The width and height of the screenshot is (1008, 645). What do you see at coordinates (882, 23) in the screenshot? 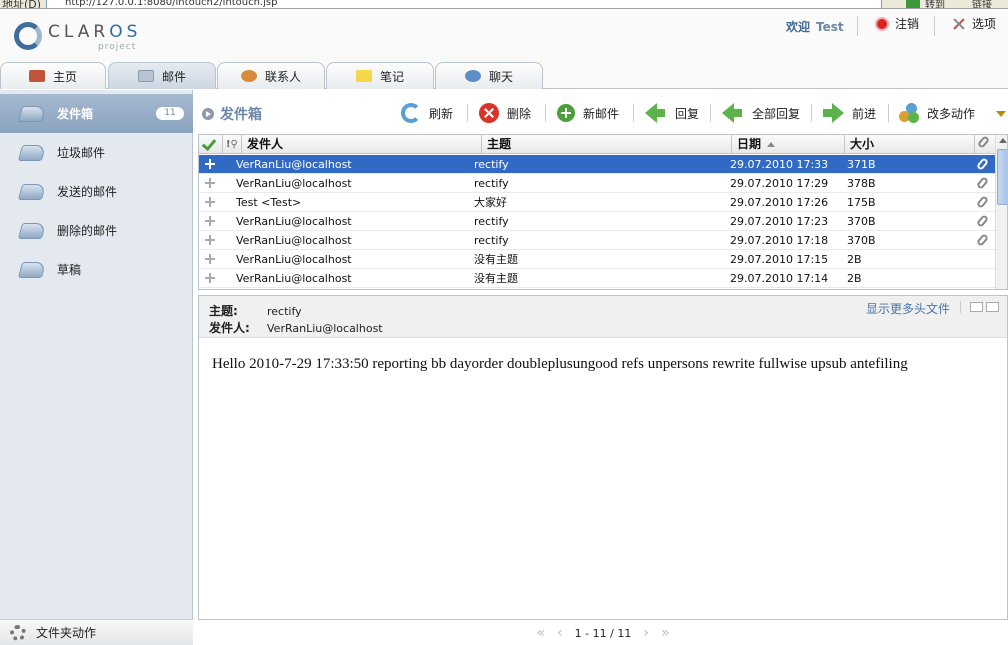
I see `power-icon` at bounding box center [882, 23].